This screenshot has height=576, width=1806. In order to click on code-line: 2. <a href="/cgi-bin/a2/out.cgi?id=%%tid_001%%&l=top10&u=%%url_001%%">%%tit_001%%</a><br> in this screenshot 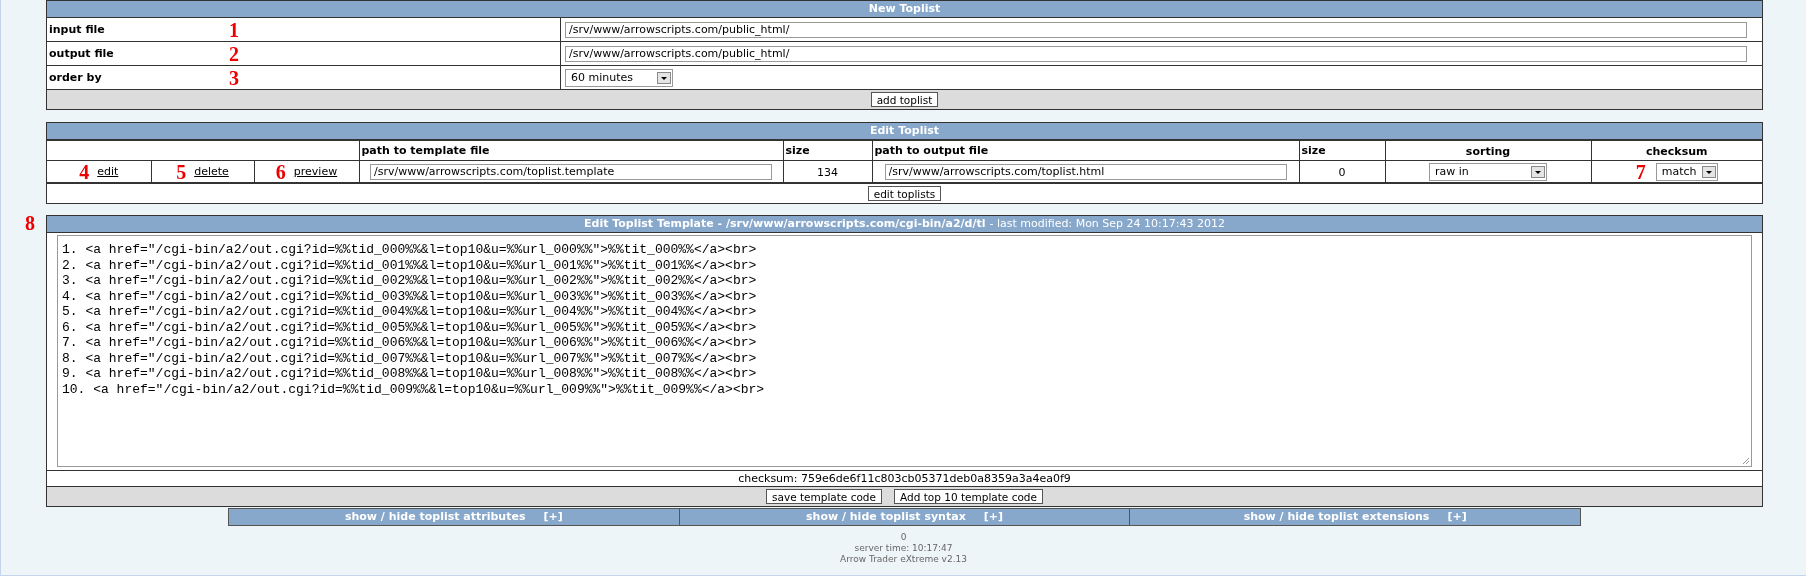, I will do `click(410, 265)`.